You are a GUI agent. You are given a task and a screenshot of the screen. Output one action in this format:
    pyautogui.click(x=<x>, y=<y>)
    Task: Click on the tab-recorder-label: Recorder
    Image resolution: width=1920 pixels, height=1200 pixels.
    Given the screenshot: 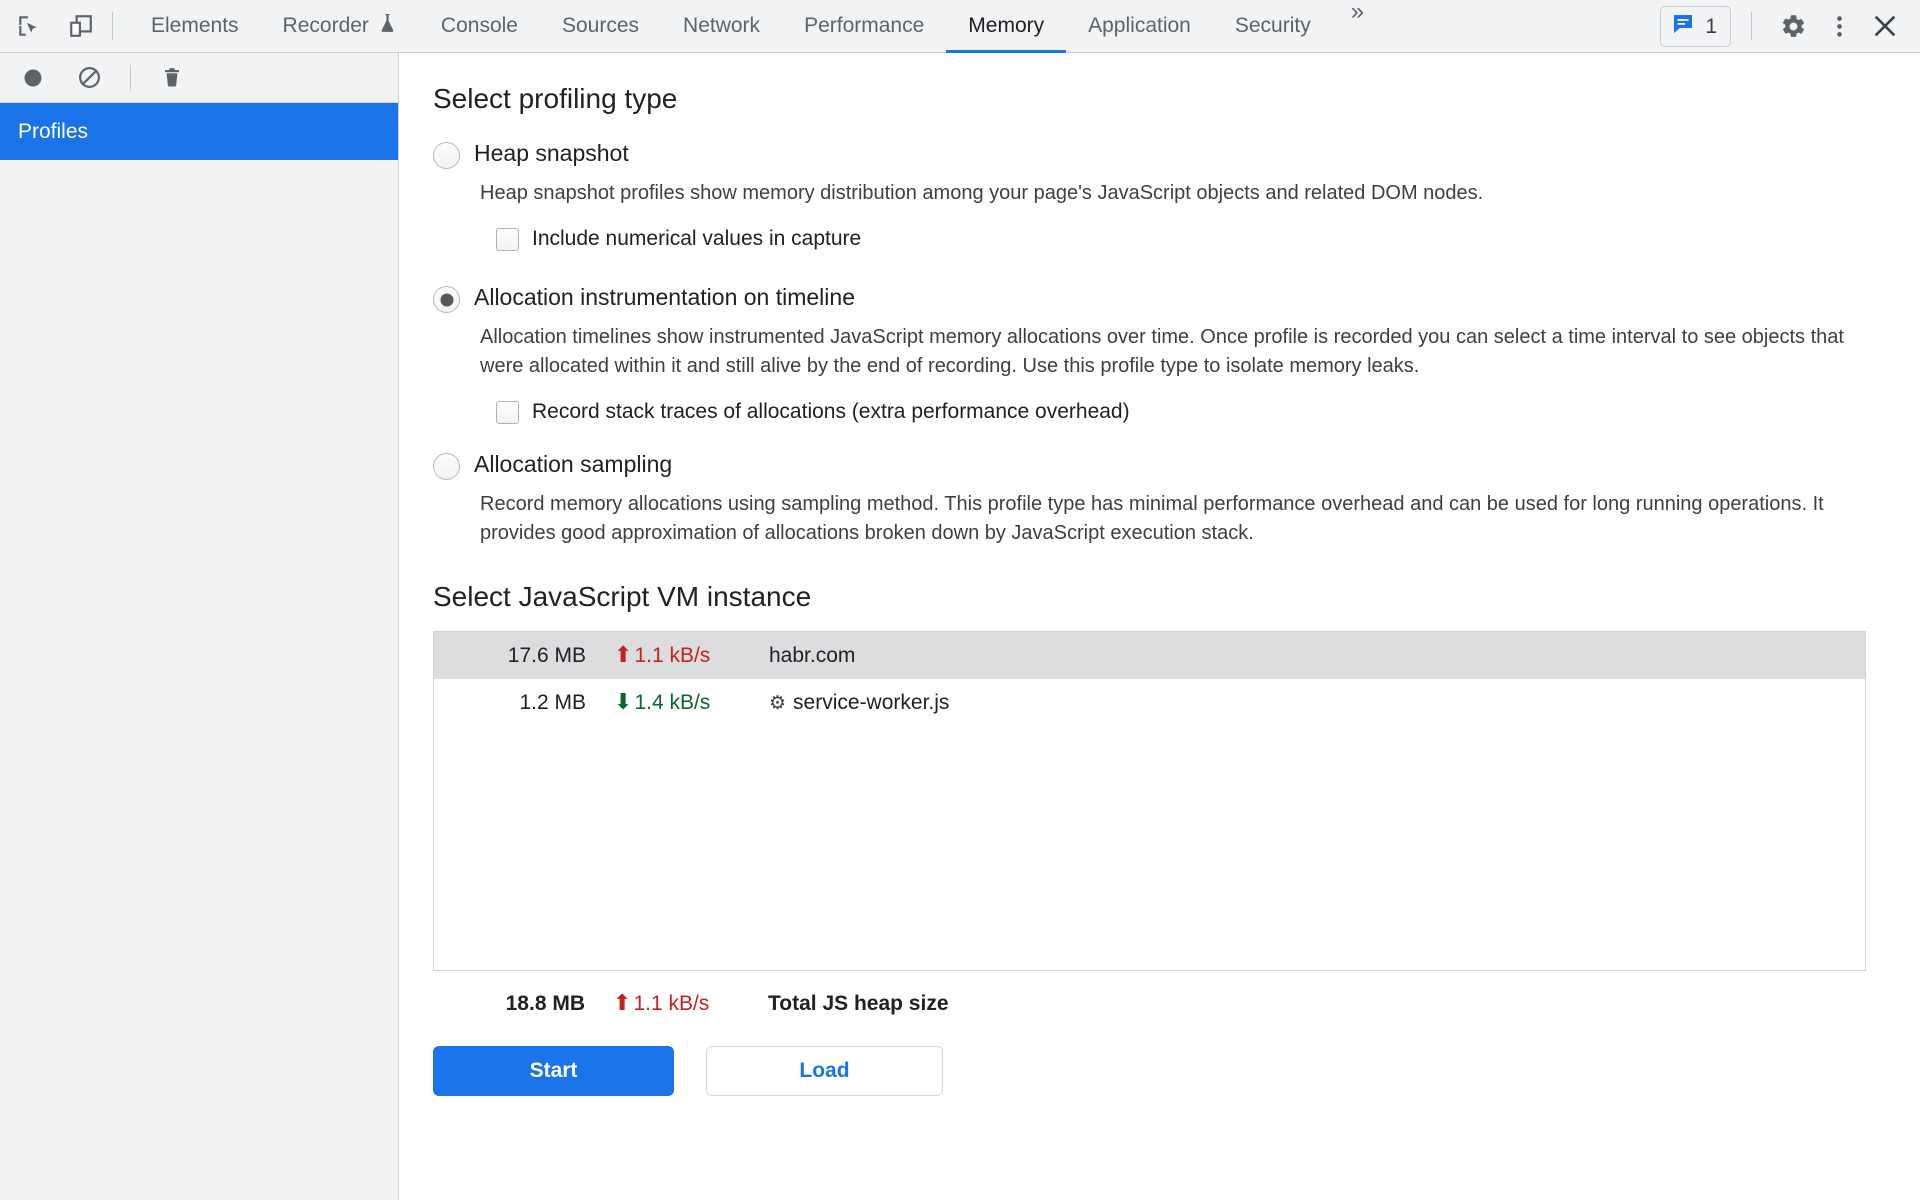 What is the action you would take?
    pyautogui.click(x=325, y=25)
    